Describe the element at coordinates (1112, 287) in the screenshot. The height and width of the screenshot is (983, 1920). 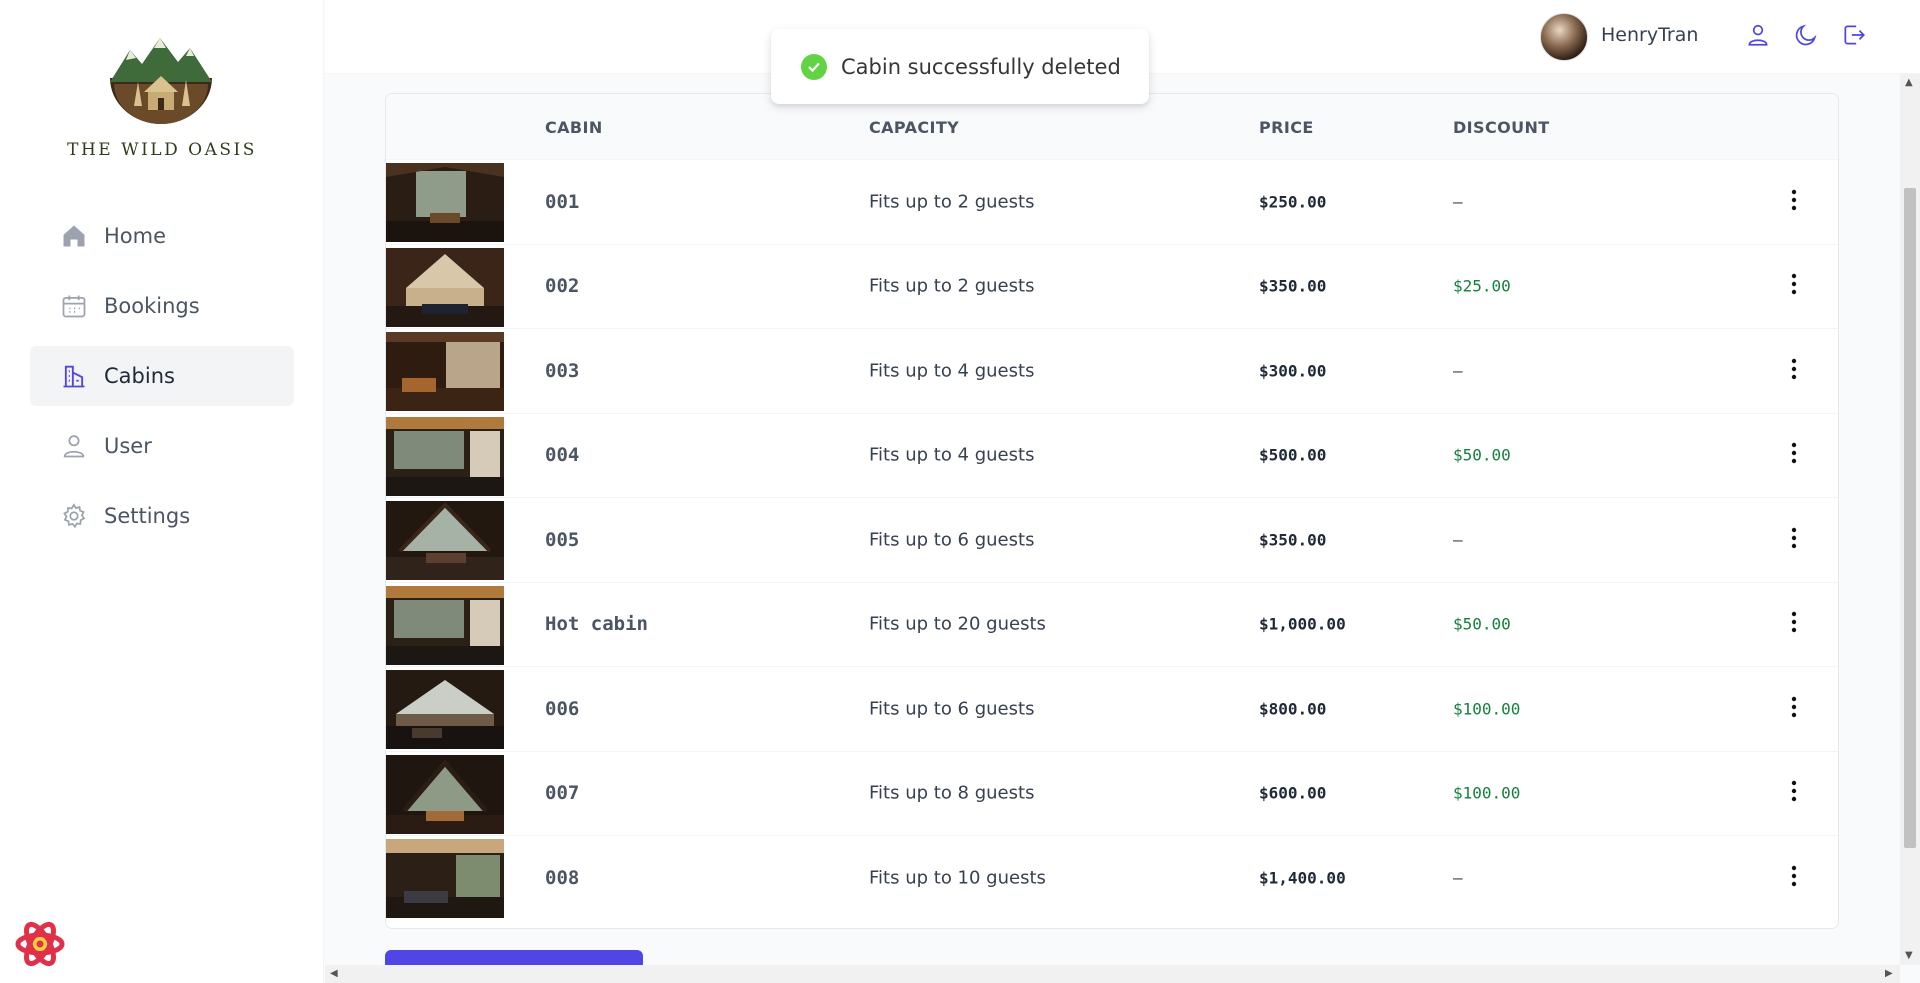
I see `table-row: 002 Fits up to 2 guests $350.00 $25.00` at that location.